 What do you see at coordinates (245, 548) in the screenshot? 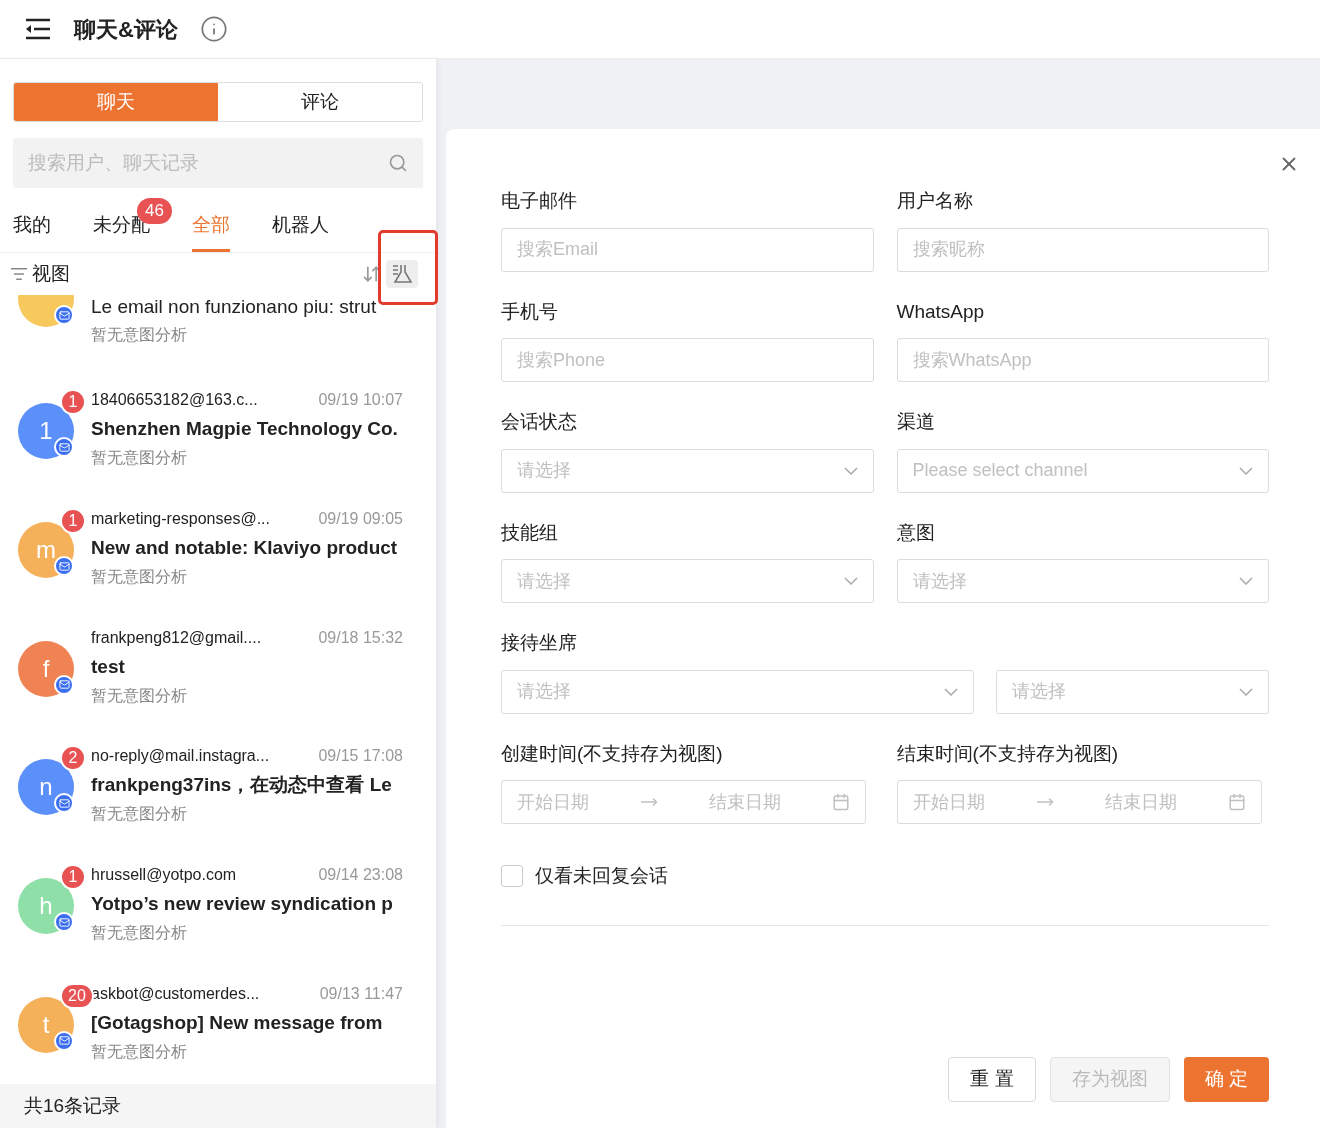
I see `conversation-subject: New and notable: Klaviyo product` at bounding box center [245, 548].